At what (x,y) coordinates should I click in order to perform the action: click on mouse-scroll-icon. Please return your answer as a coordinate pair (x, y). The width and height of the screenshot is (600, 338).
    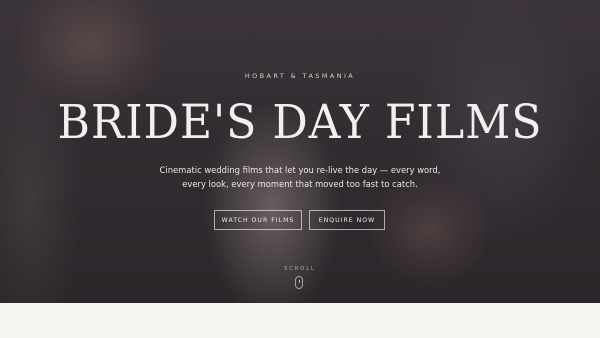
    Looking at the image, I should click on (299, 282).